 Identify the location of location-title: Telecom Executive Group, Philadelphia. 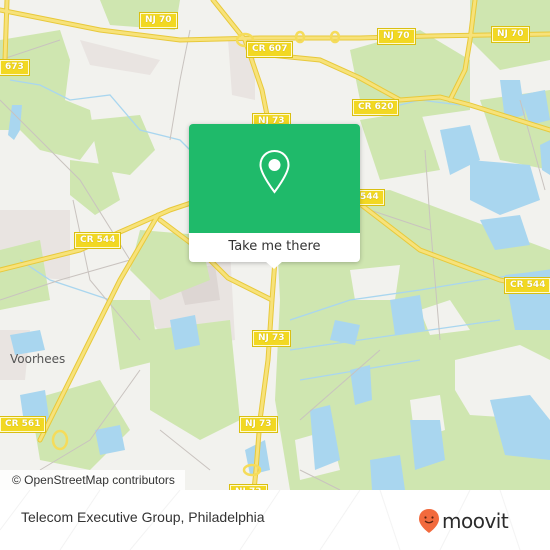
(143, 517).